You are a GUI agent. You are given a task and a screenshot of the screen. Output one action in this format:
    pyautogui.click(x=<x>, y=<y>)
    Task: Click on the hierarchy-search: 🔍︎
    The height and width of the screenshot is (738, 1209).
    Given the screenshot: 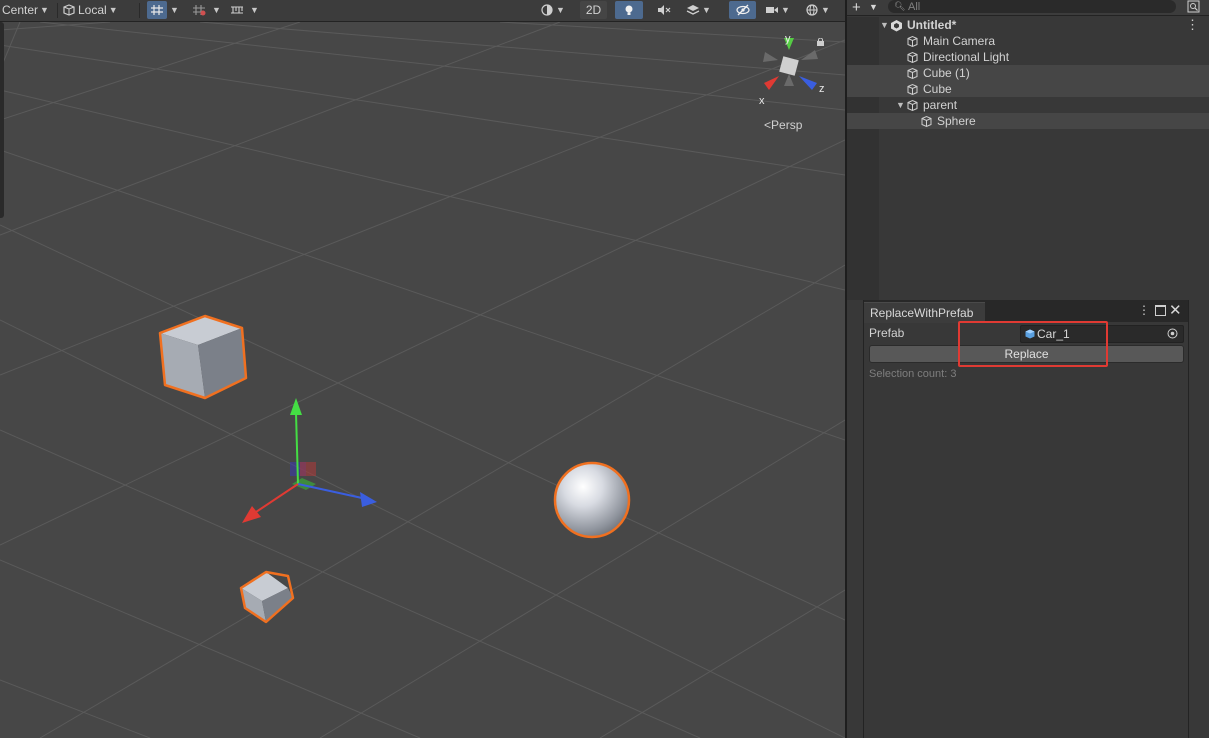 What is the action you would take?
    pyautogui.click(x=1032, y=6)
    